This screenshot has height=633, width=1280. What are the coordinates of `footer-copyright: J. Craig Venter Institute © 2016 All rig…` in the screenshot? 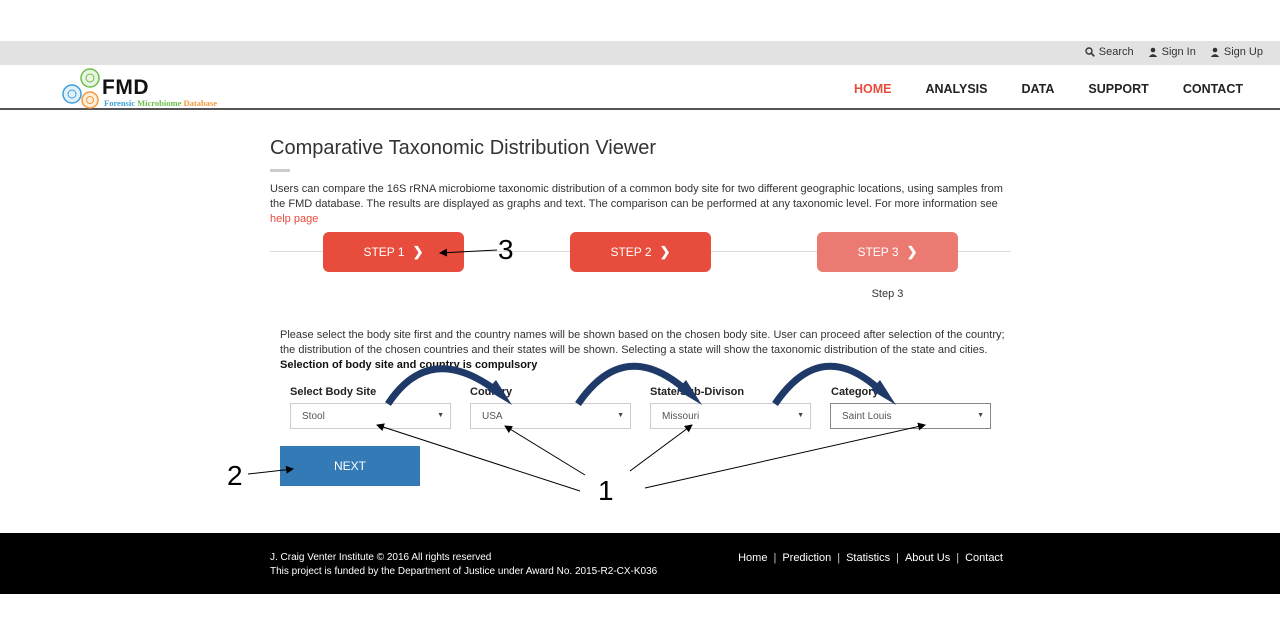 It's located at (463, 565).